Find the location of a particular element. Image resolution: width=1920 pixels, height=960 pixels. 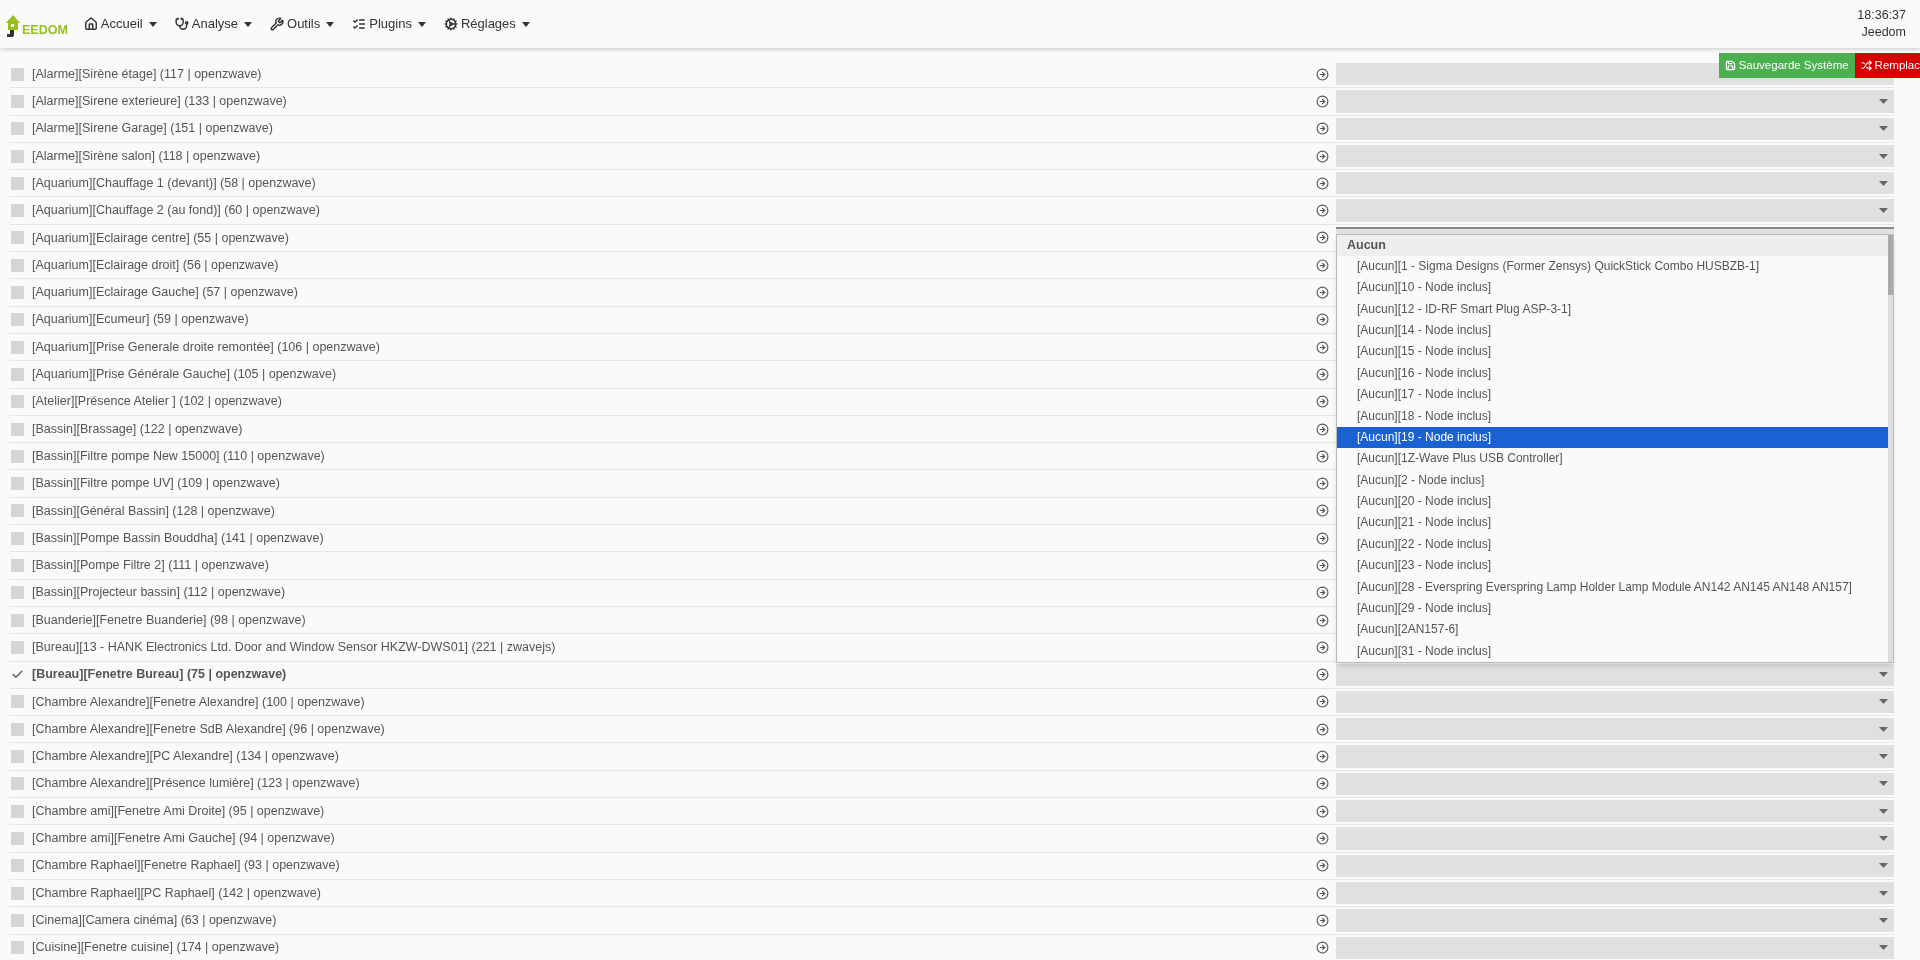

dropdown-option: [Aucun][20 - Node inclus] is located at coordinates (1612, 502).